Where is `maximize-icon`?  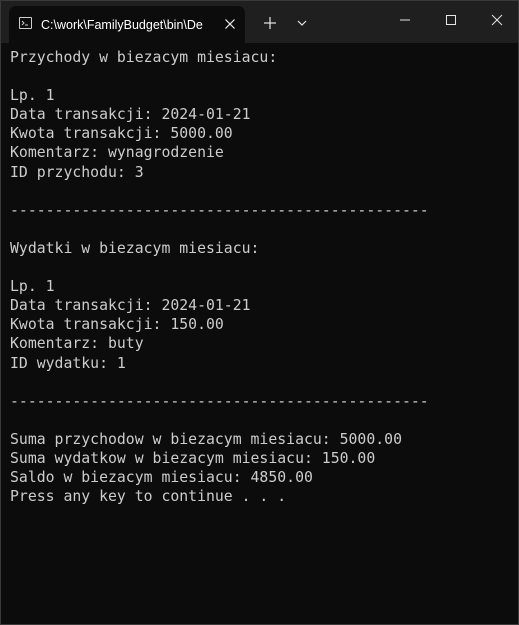 maximize-icon is located at coordinates (451, 20).